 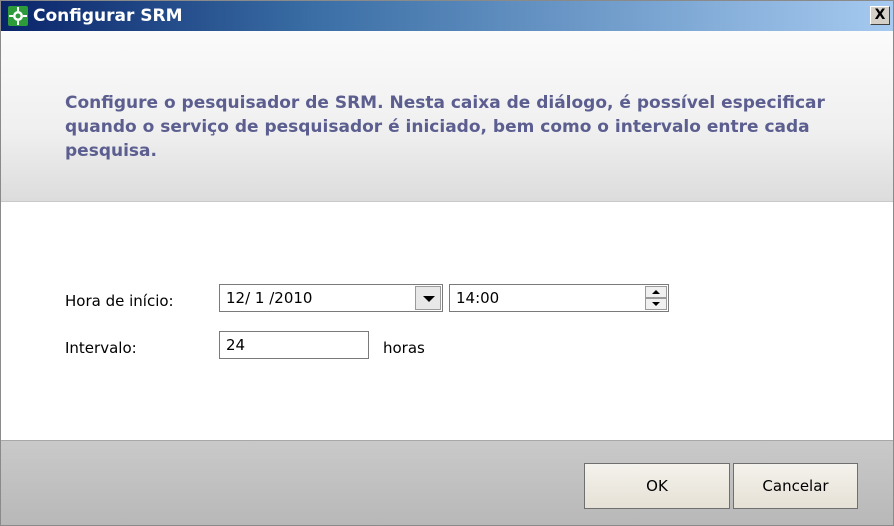 What do you see at coordinates (559, 298) in the screenshot?
I see `start-time-spinner: 14:00` at bounding box center [559, 298].